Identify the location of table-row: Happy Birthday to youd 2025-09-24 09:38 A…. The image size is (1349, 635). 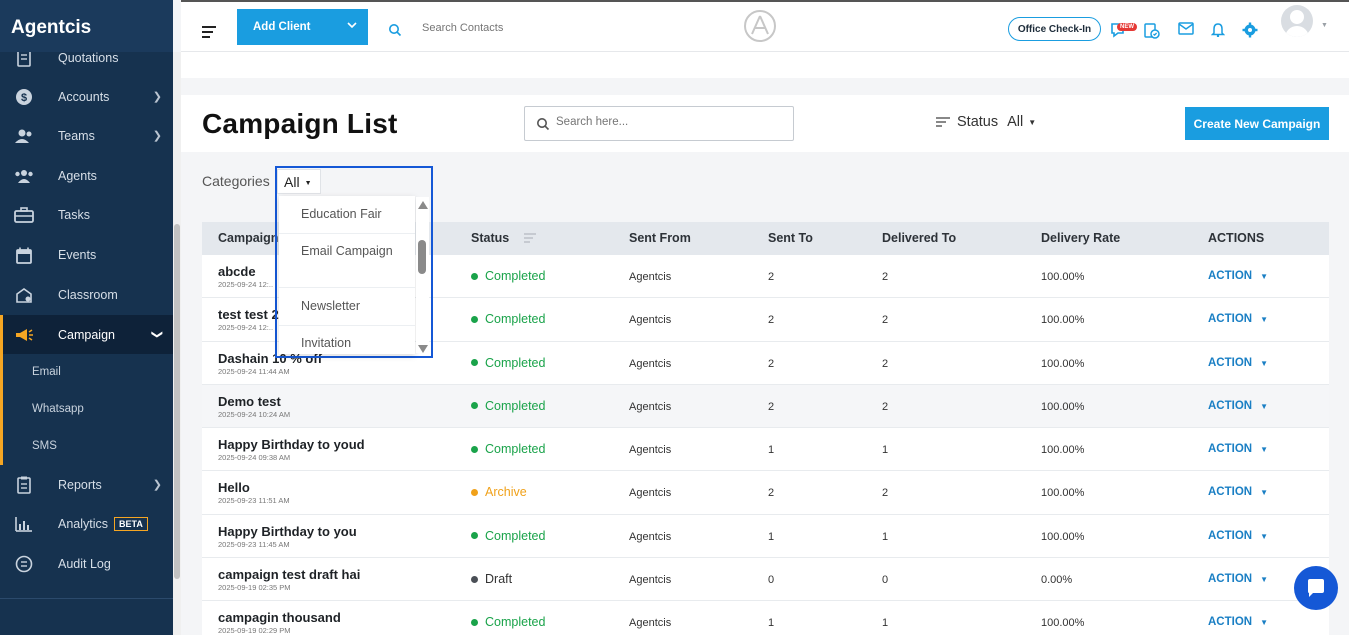
(765, 450).